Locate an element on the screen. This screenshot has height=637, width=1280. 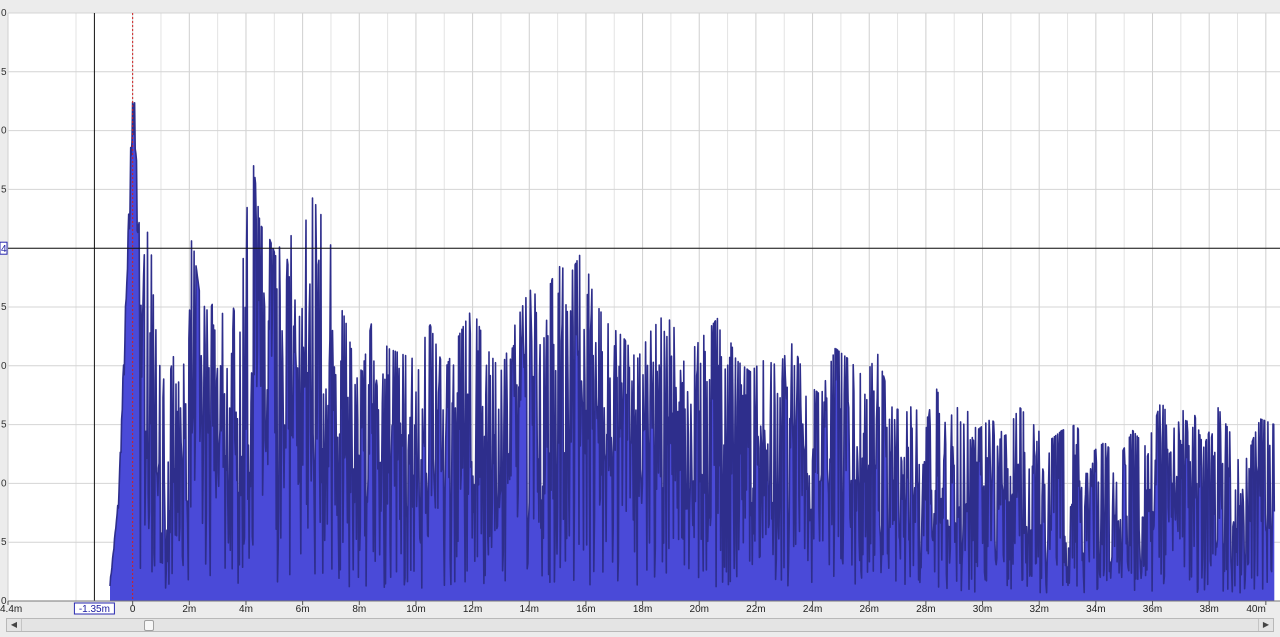
x-tick-label: 38m is located at coordinates (1208, 609).